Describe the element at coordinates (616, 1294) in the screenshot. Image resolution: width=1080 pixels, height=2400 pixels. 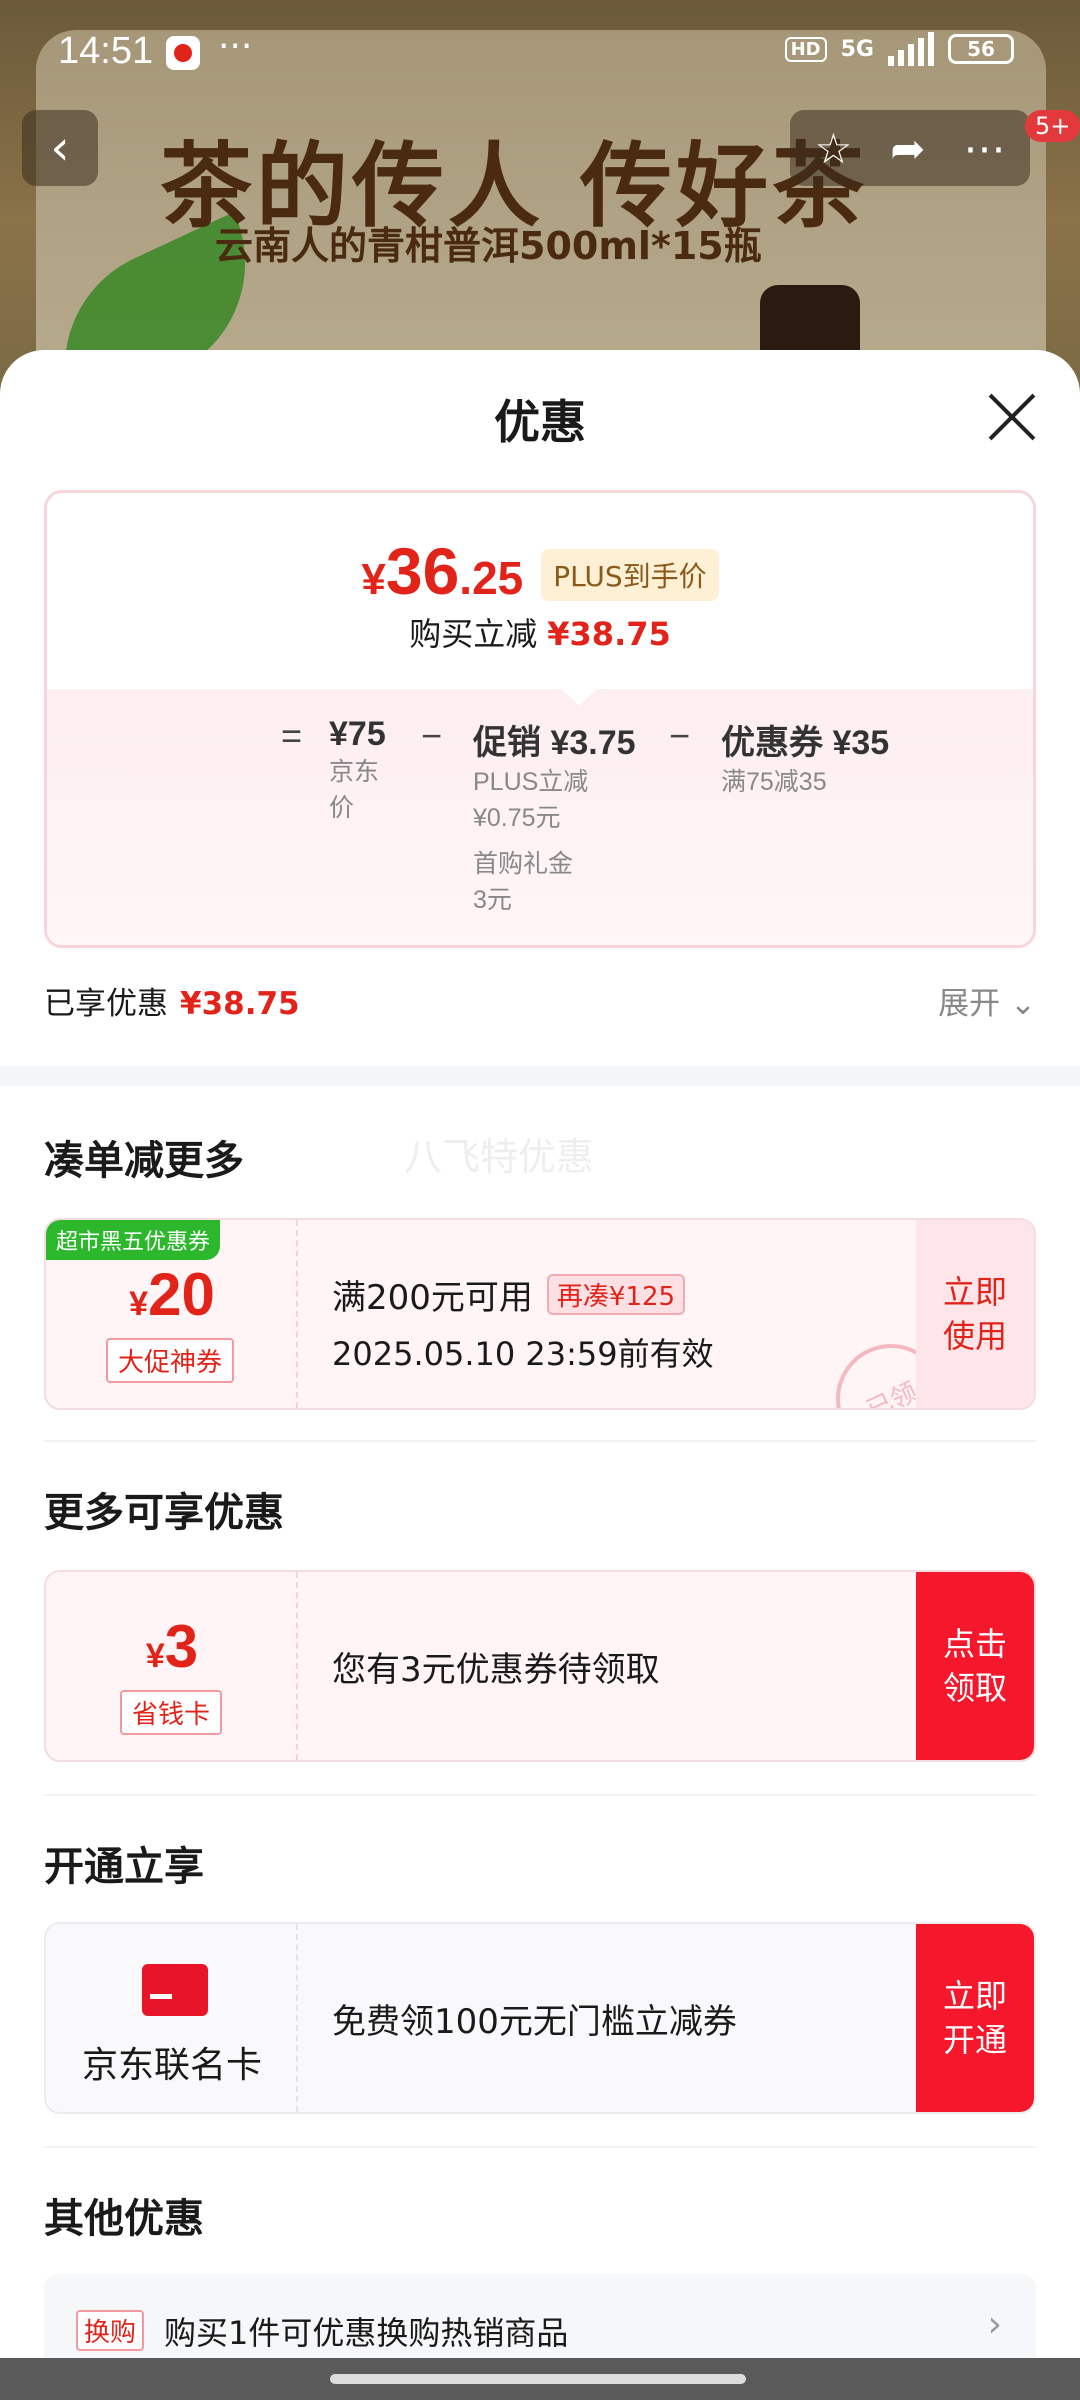
I see `add-more-tag: 再凑¥125` at that location.